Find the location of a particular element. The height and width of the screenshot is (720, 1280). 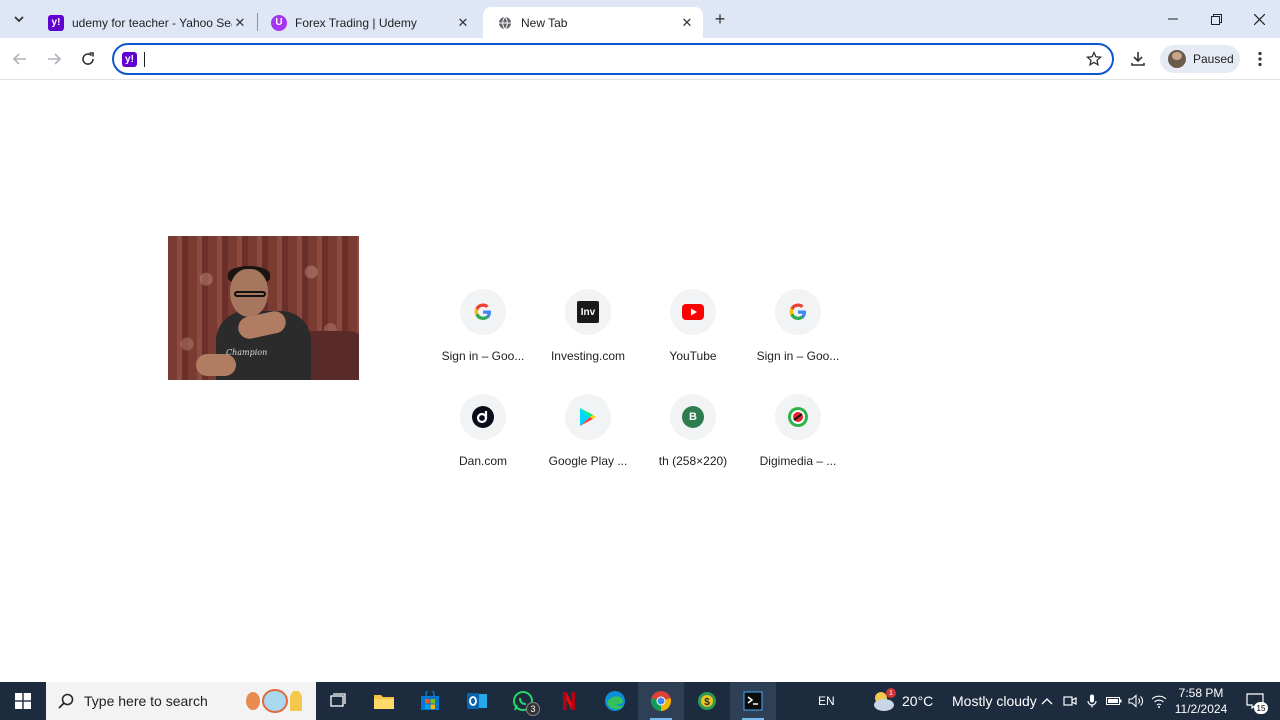

udemy-icon: U is located at coordinates (279, 22).